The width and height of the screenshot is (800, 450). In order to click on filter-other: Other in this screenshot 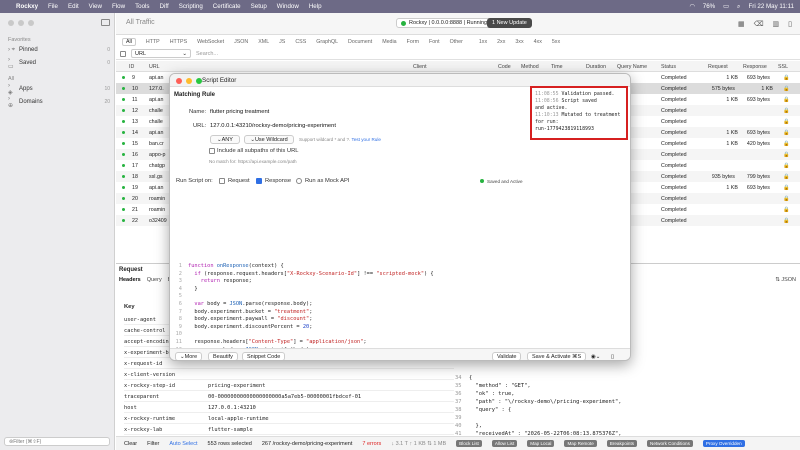, I will do `click(456, 42)`.